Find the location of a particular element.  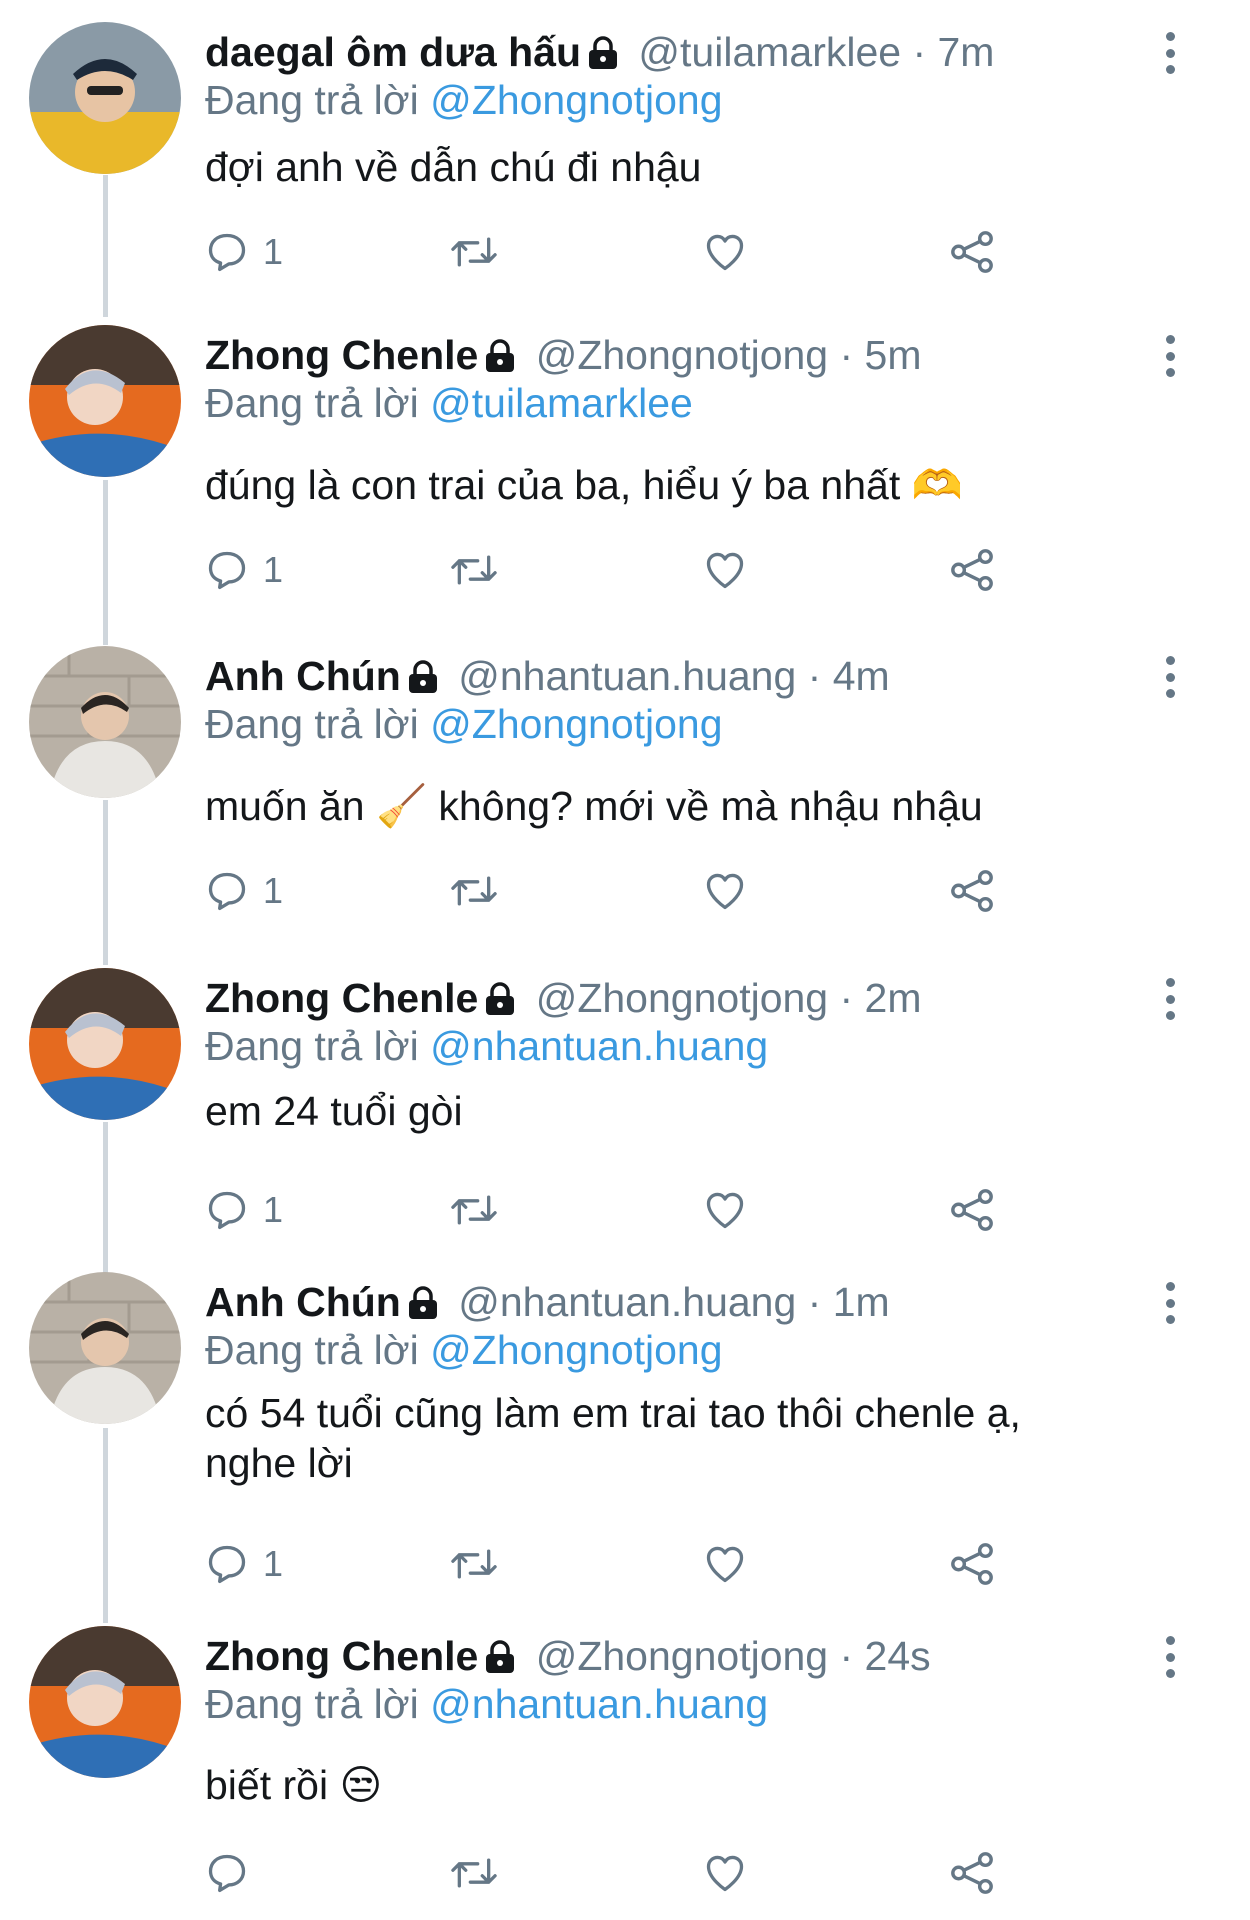

timestamp: 24s is located at coordinates (898, 1656).